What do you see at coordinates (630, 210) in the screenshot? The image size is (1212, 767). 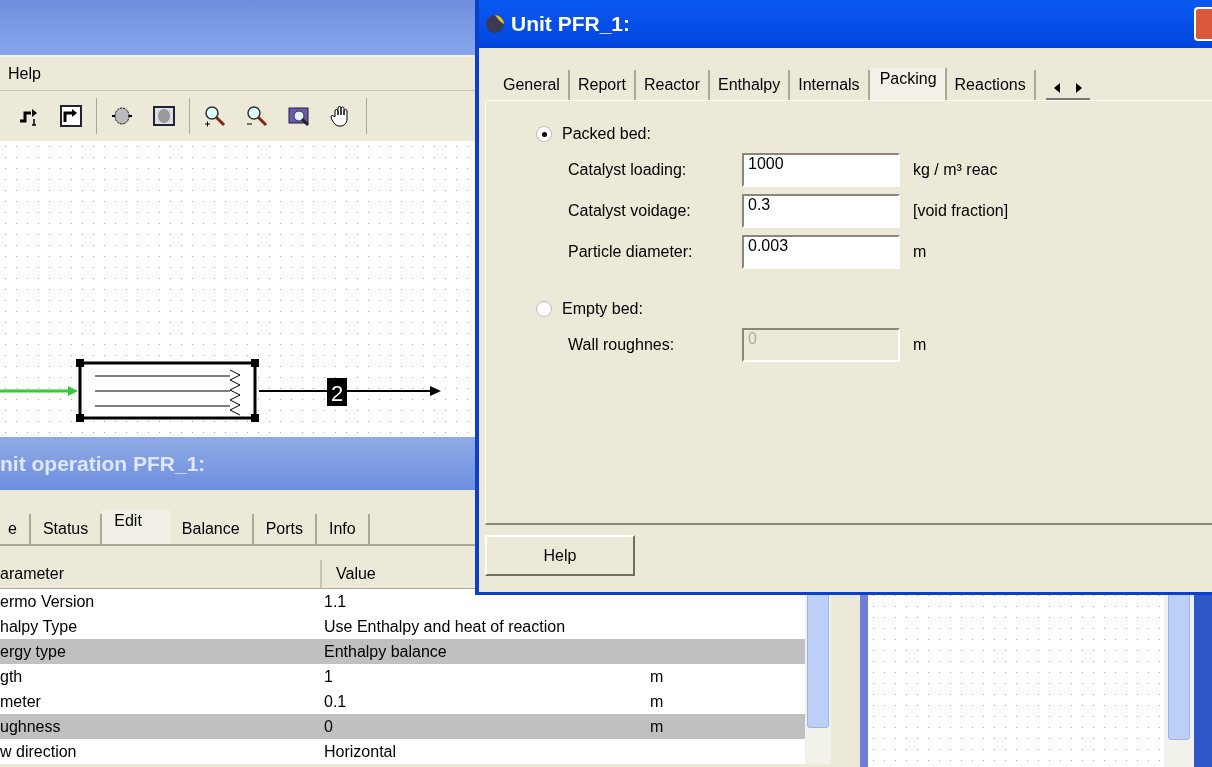 I see `field-label: Catalyst voidage:` at bounding box center [630, 210].